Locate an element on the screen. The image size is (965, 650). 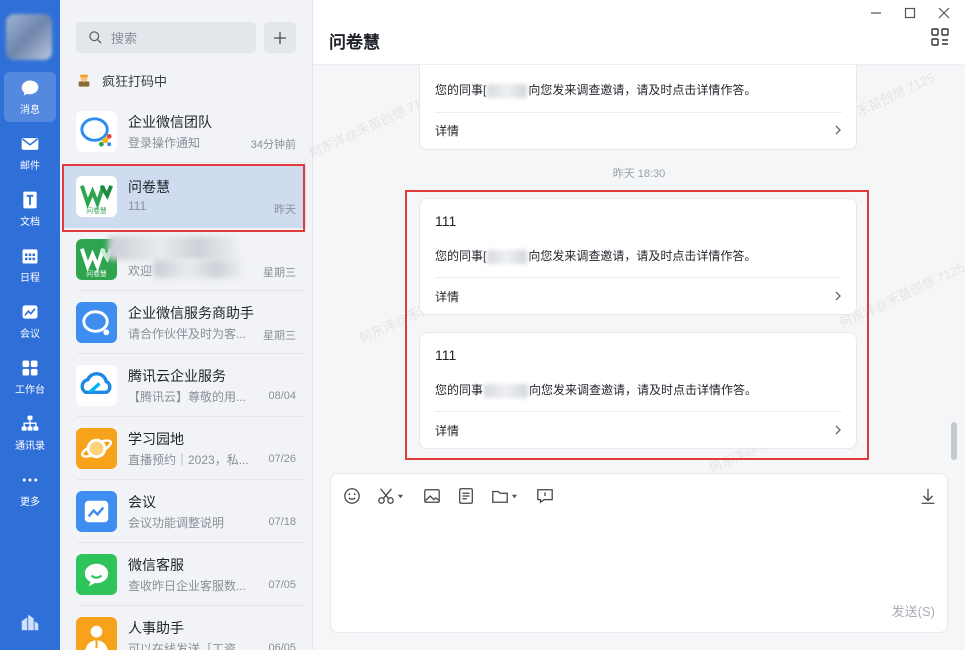
nav-label: 消息 is located at coordinates (30, 110).